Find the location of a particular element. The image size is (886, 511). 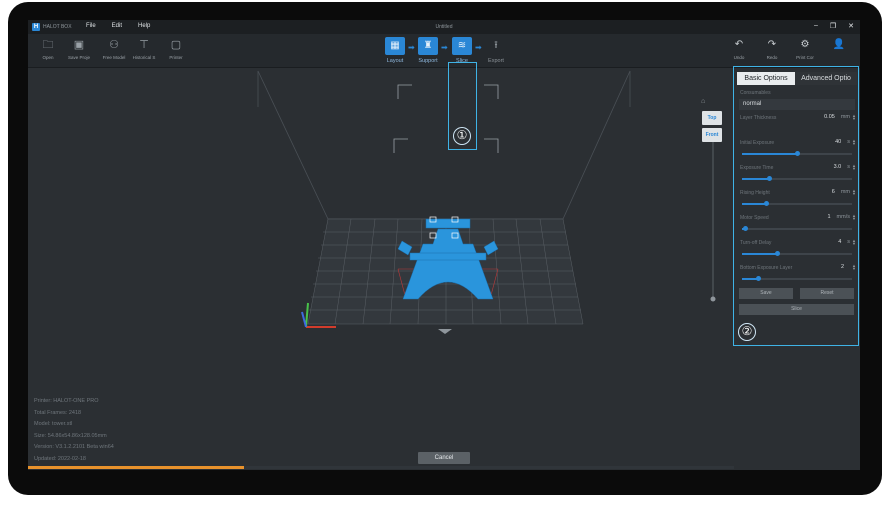

folder-icon: 🗀 is located at coordinates (48, 45).